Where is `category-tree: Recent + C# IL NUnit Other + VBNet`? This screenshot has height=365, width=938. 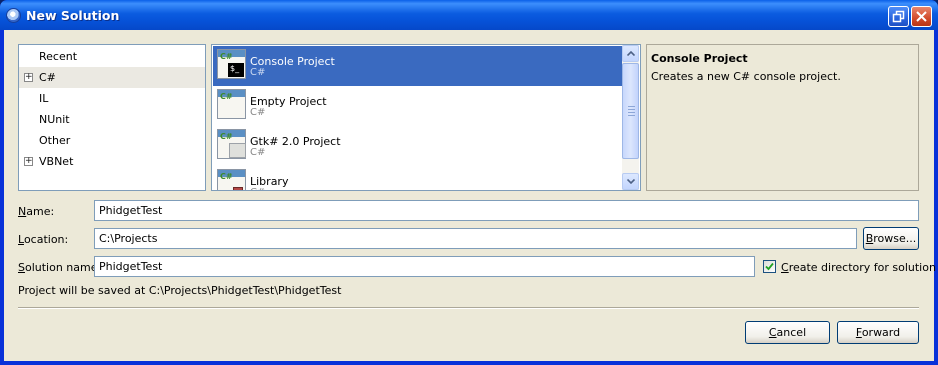 category-tree: Recent + C# IL NUnit Other + VBNet is located at coordinates (112, 117).